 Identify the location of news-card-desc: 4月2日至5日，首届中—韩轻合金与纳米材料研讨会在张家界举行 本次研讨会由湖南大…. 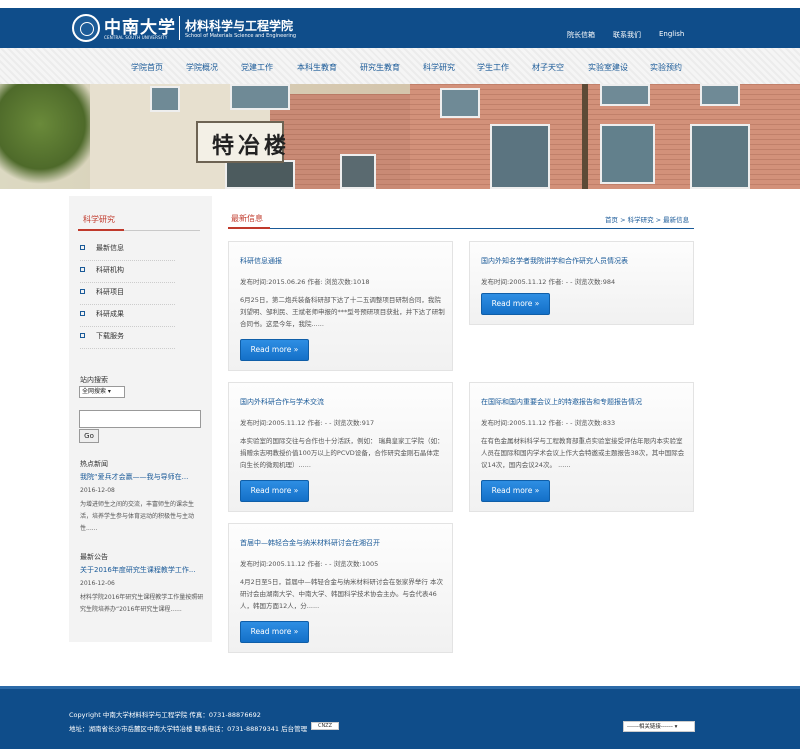
(341, 594).